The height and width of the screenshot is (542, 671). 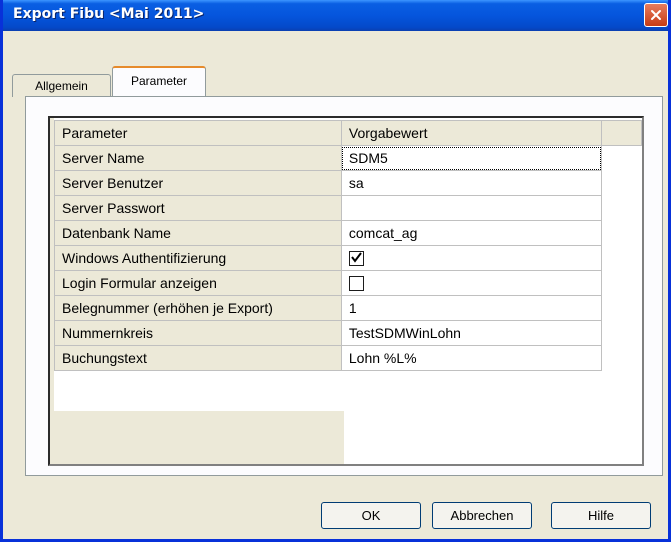 What do you see at coordinates (621, 133) in the screenshot?
I see `column-header-filler` at bounding box center [621, 133].